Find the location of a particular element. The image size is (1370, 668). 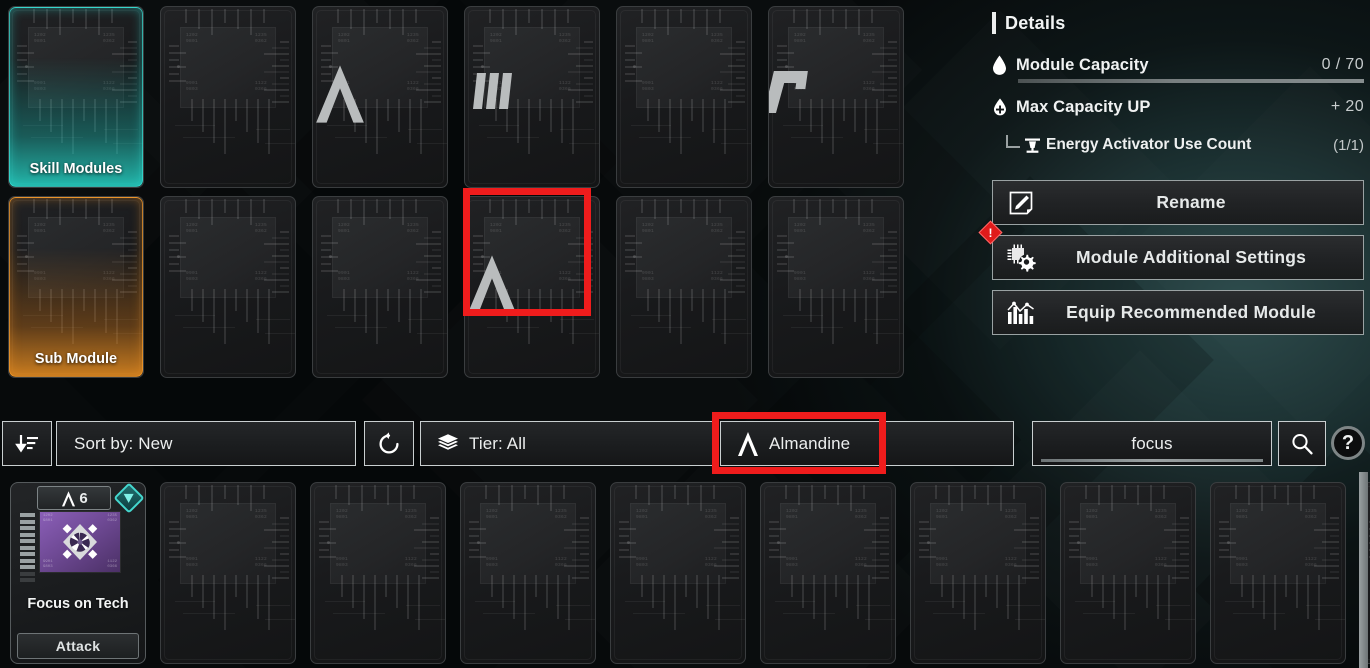

equip-recommended-module-button: Equip Recommended Module is located at coordinates (1178, 312).